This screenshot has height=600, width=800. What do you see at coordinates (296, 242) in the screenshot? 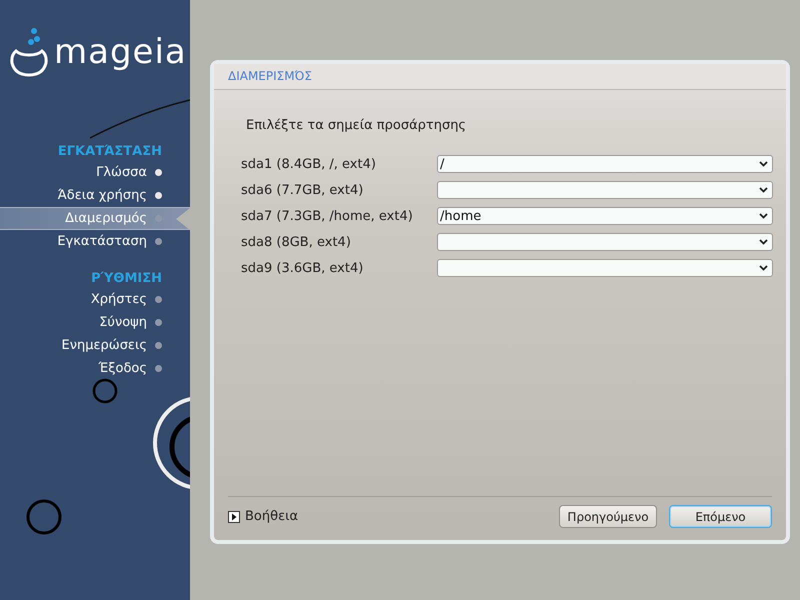
I see `partition-label: sda8 (8GB, ext4)` at bounding box center [296, 242].